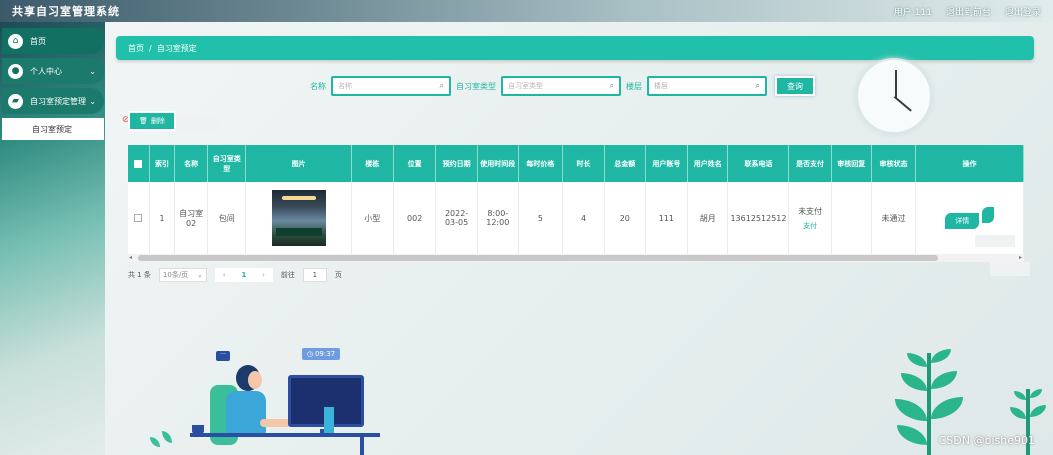 The height and width of the screenshot is (455, 1053). What do you see at coordinates (415, 218) in the screenshot?
I see `cell-position: 002` at bounding box center [415, 218].